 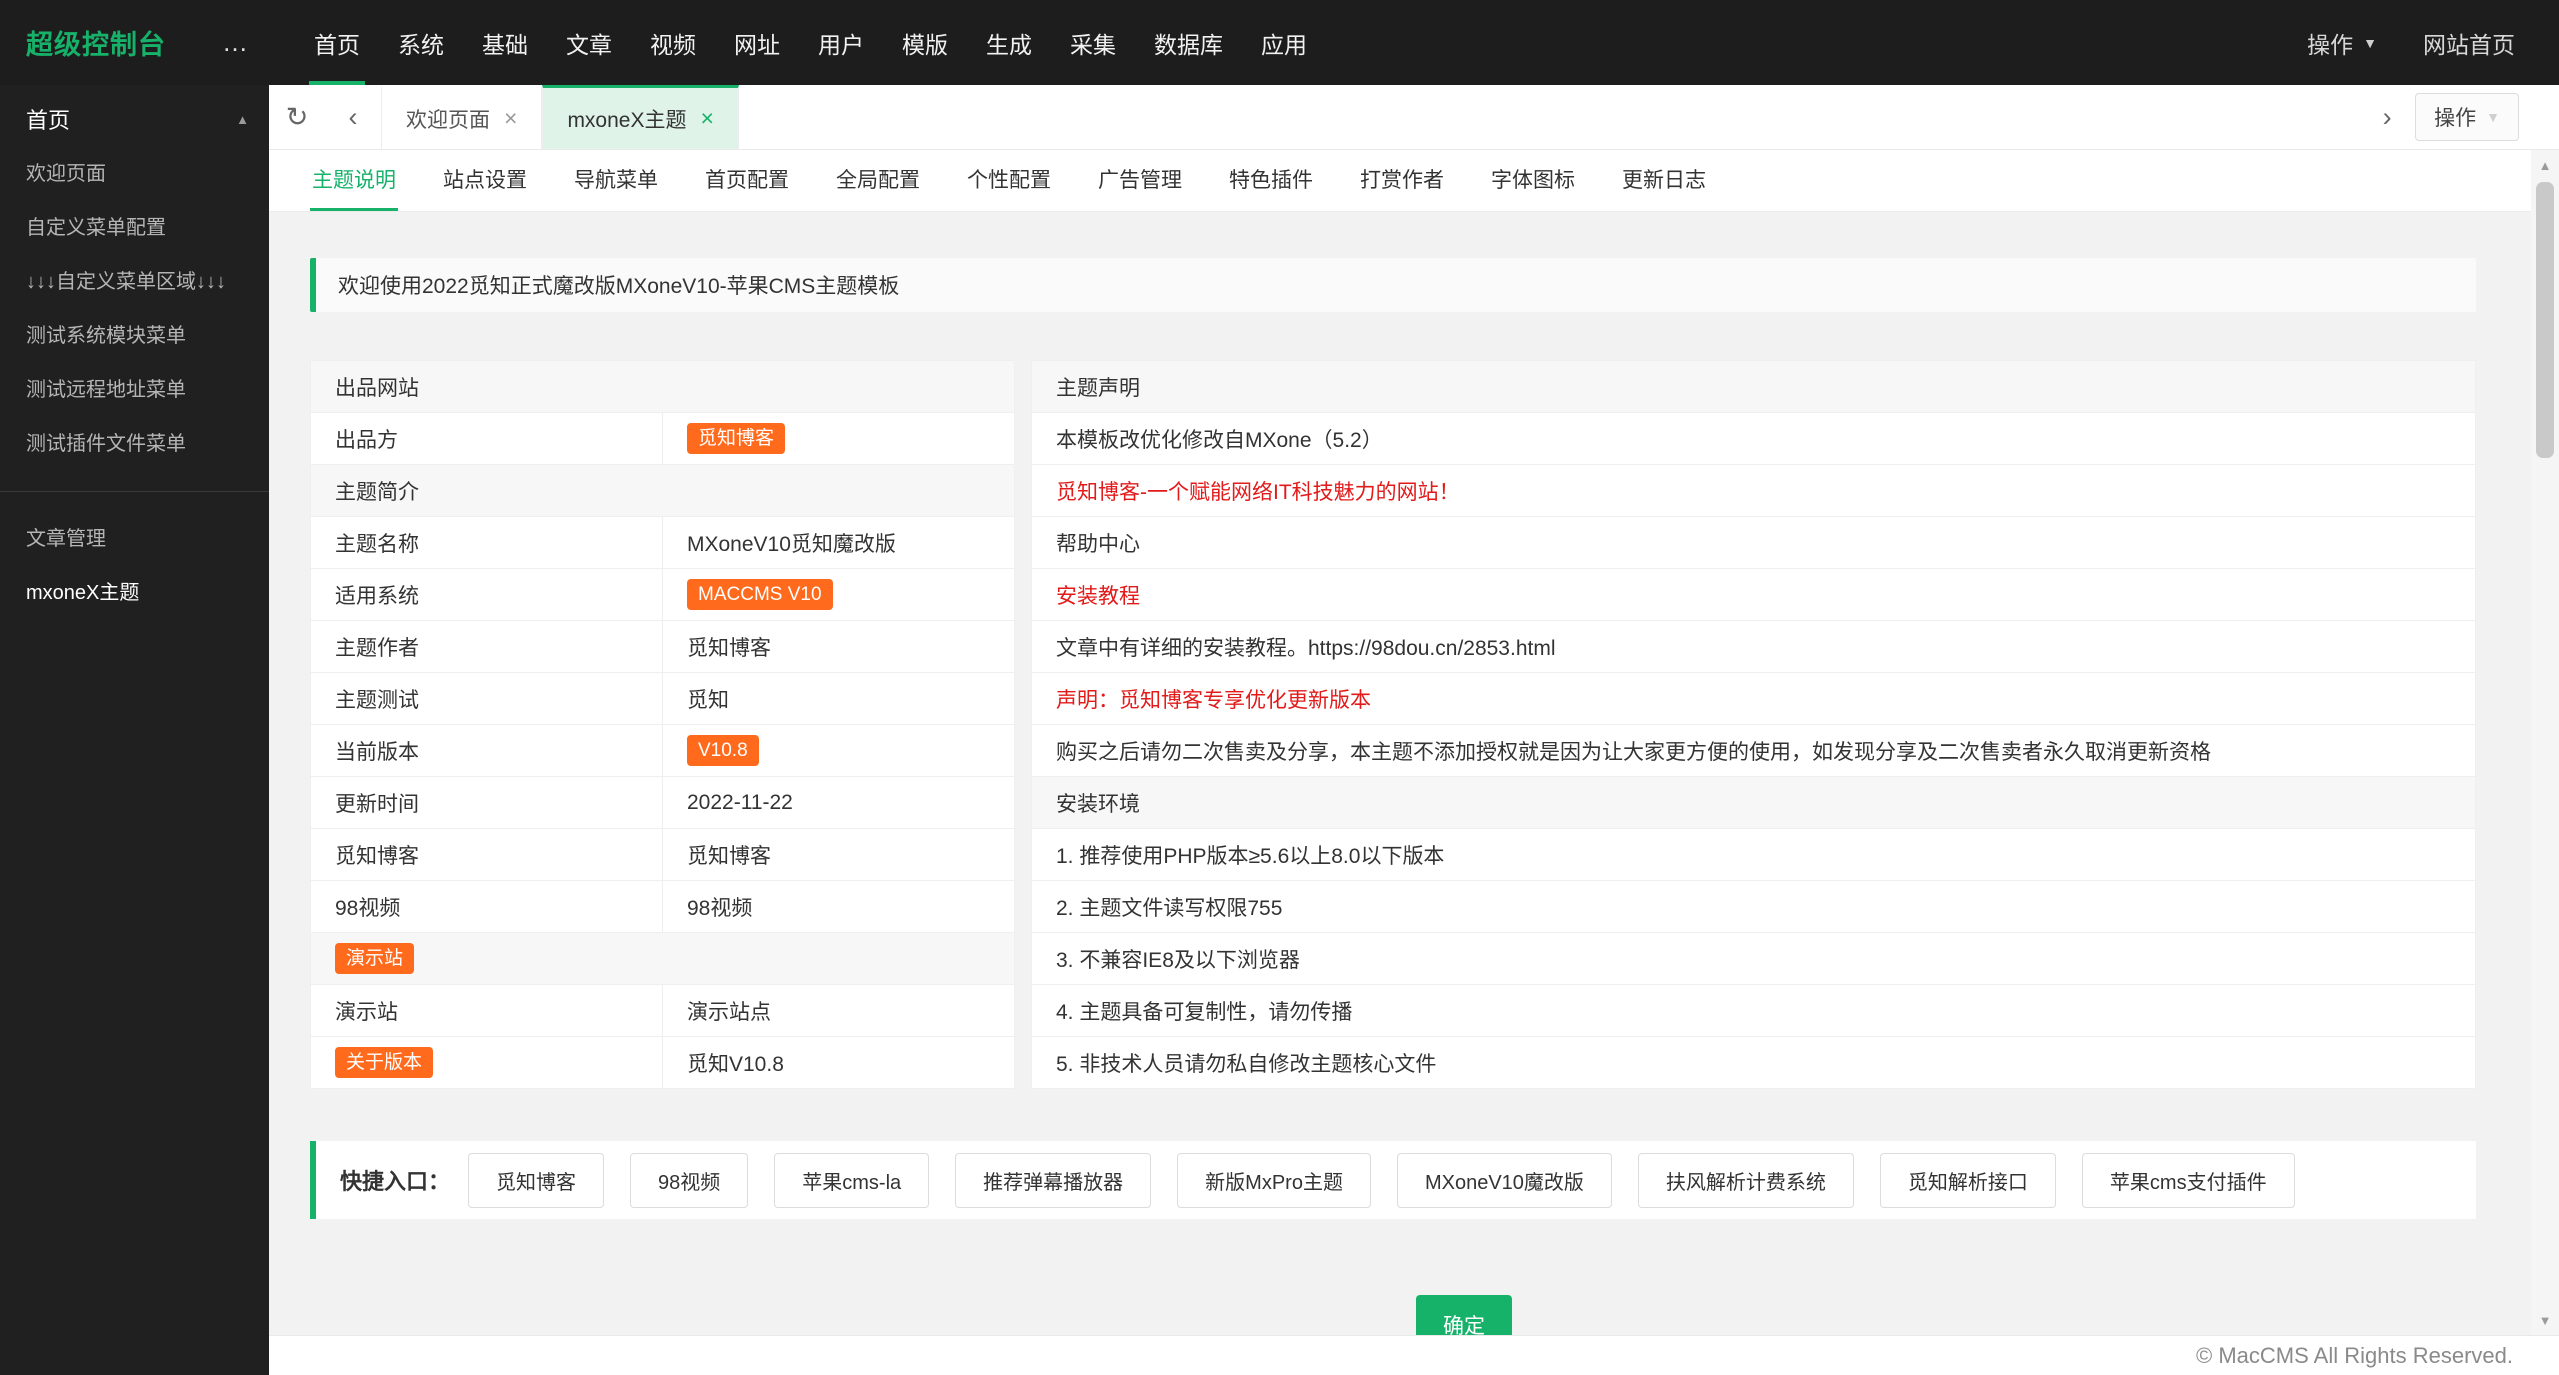 What do you see at coordinates (486, 802) in the screenshot?
I see `row-label: 更新时间` at bounding box center [486, 802].